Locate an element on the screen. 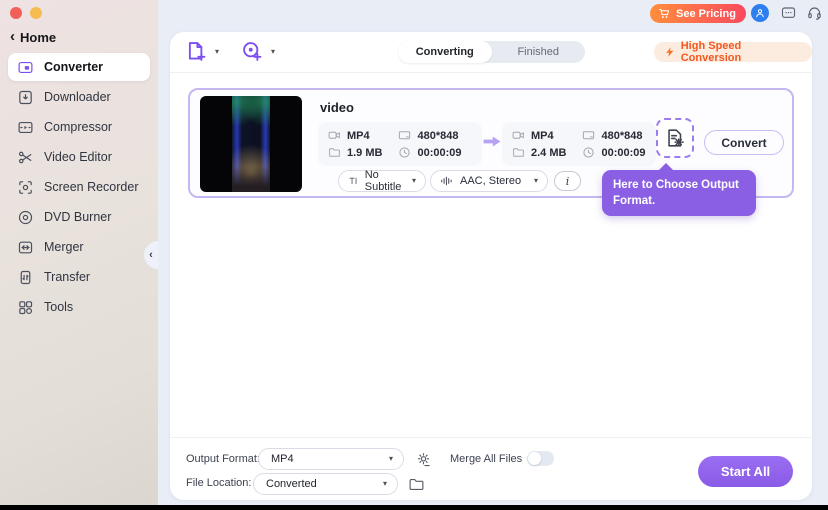 The image size is (828, 510). sidebar-item-label: Video Editor is located at coordinates (78, 157).